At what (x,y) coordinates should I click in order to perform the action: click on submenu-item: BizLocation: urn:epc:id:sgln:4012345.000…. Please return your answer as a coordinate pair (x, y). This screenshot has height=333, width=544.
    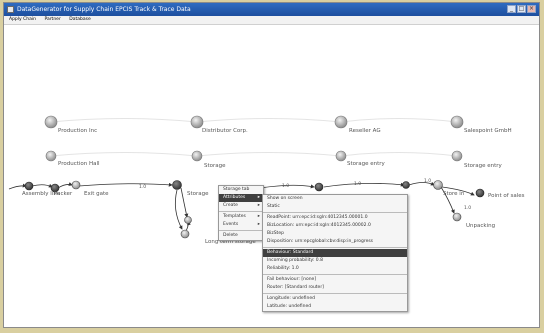
    Looking at the image, I should click on (335, 226).